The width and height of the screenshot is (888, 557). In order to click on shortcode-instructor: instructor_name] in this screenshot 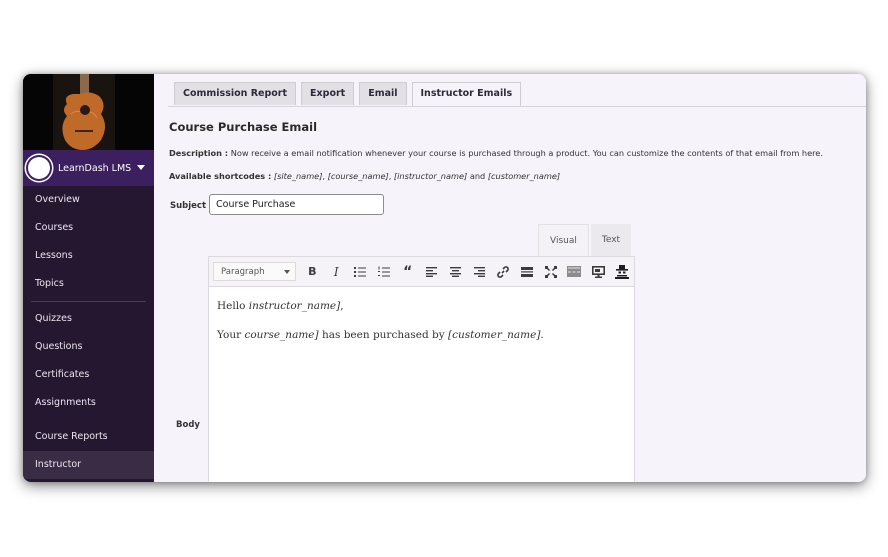, I will do `click(294, 306)`.